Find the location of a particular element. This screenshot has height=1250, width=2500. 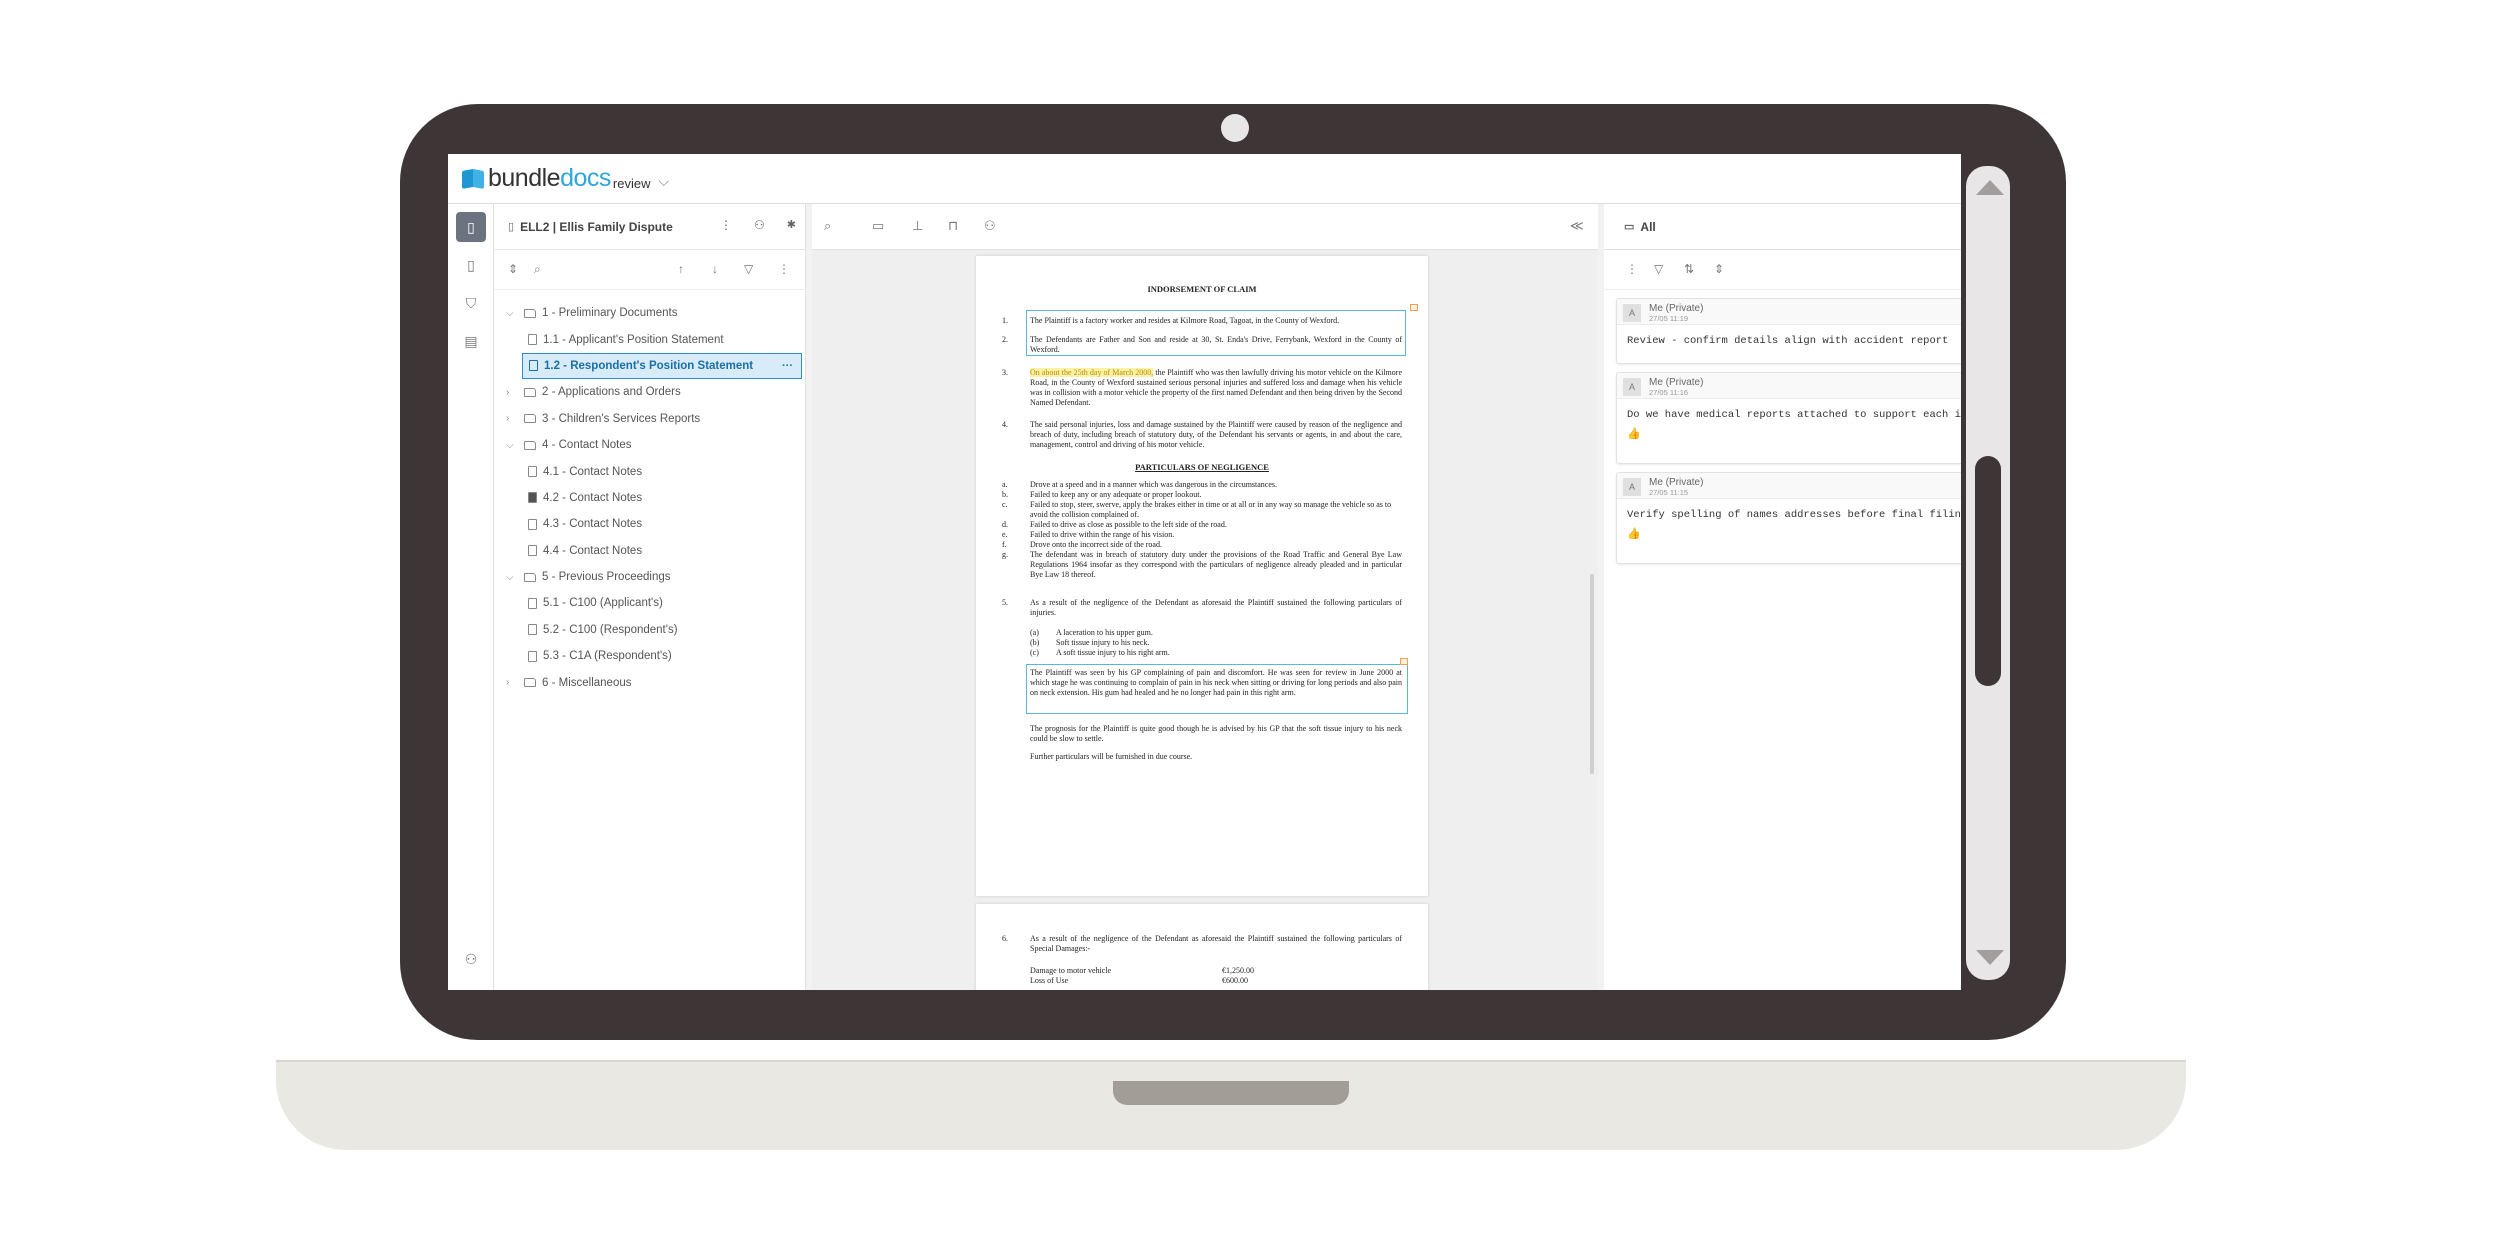

tree-doc-4-4: 4.4 - Contact Notes is located at coordinates (650, 551).